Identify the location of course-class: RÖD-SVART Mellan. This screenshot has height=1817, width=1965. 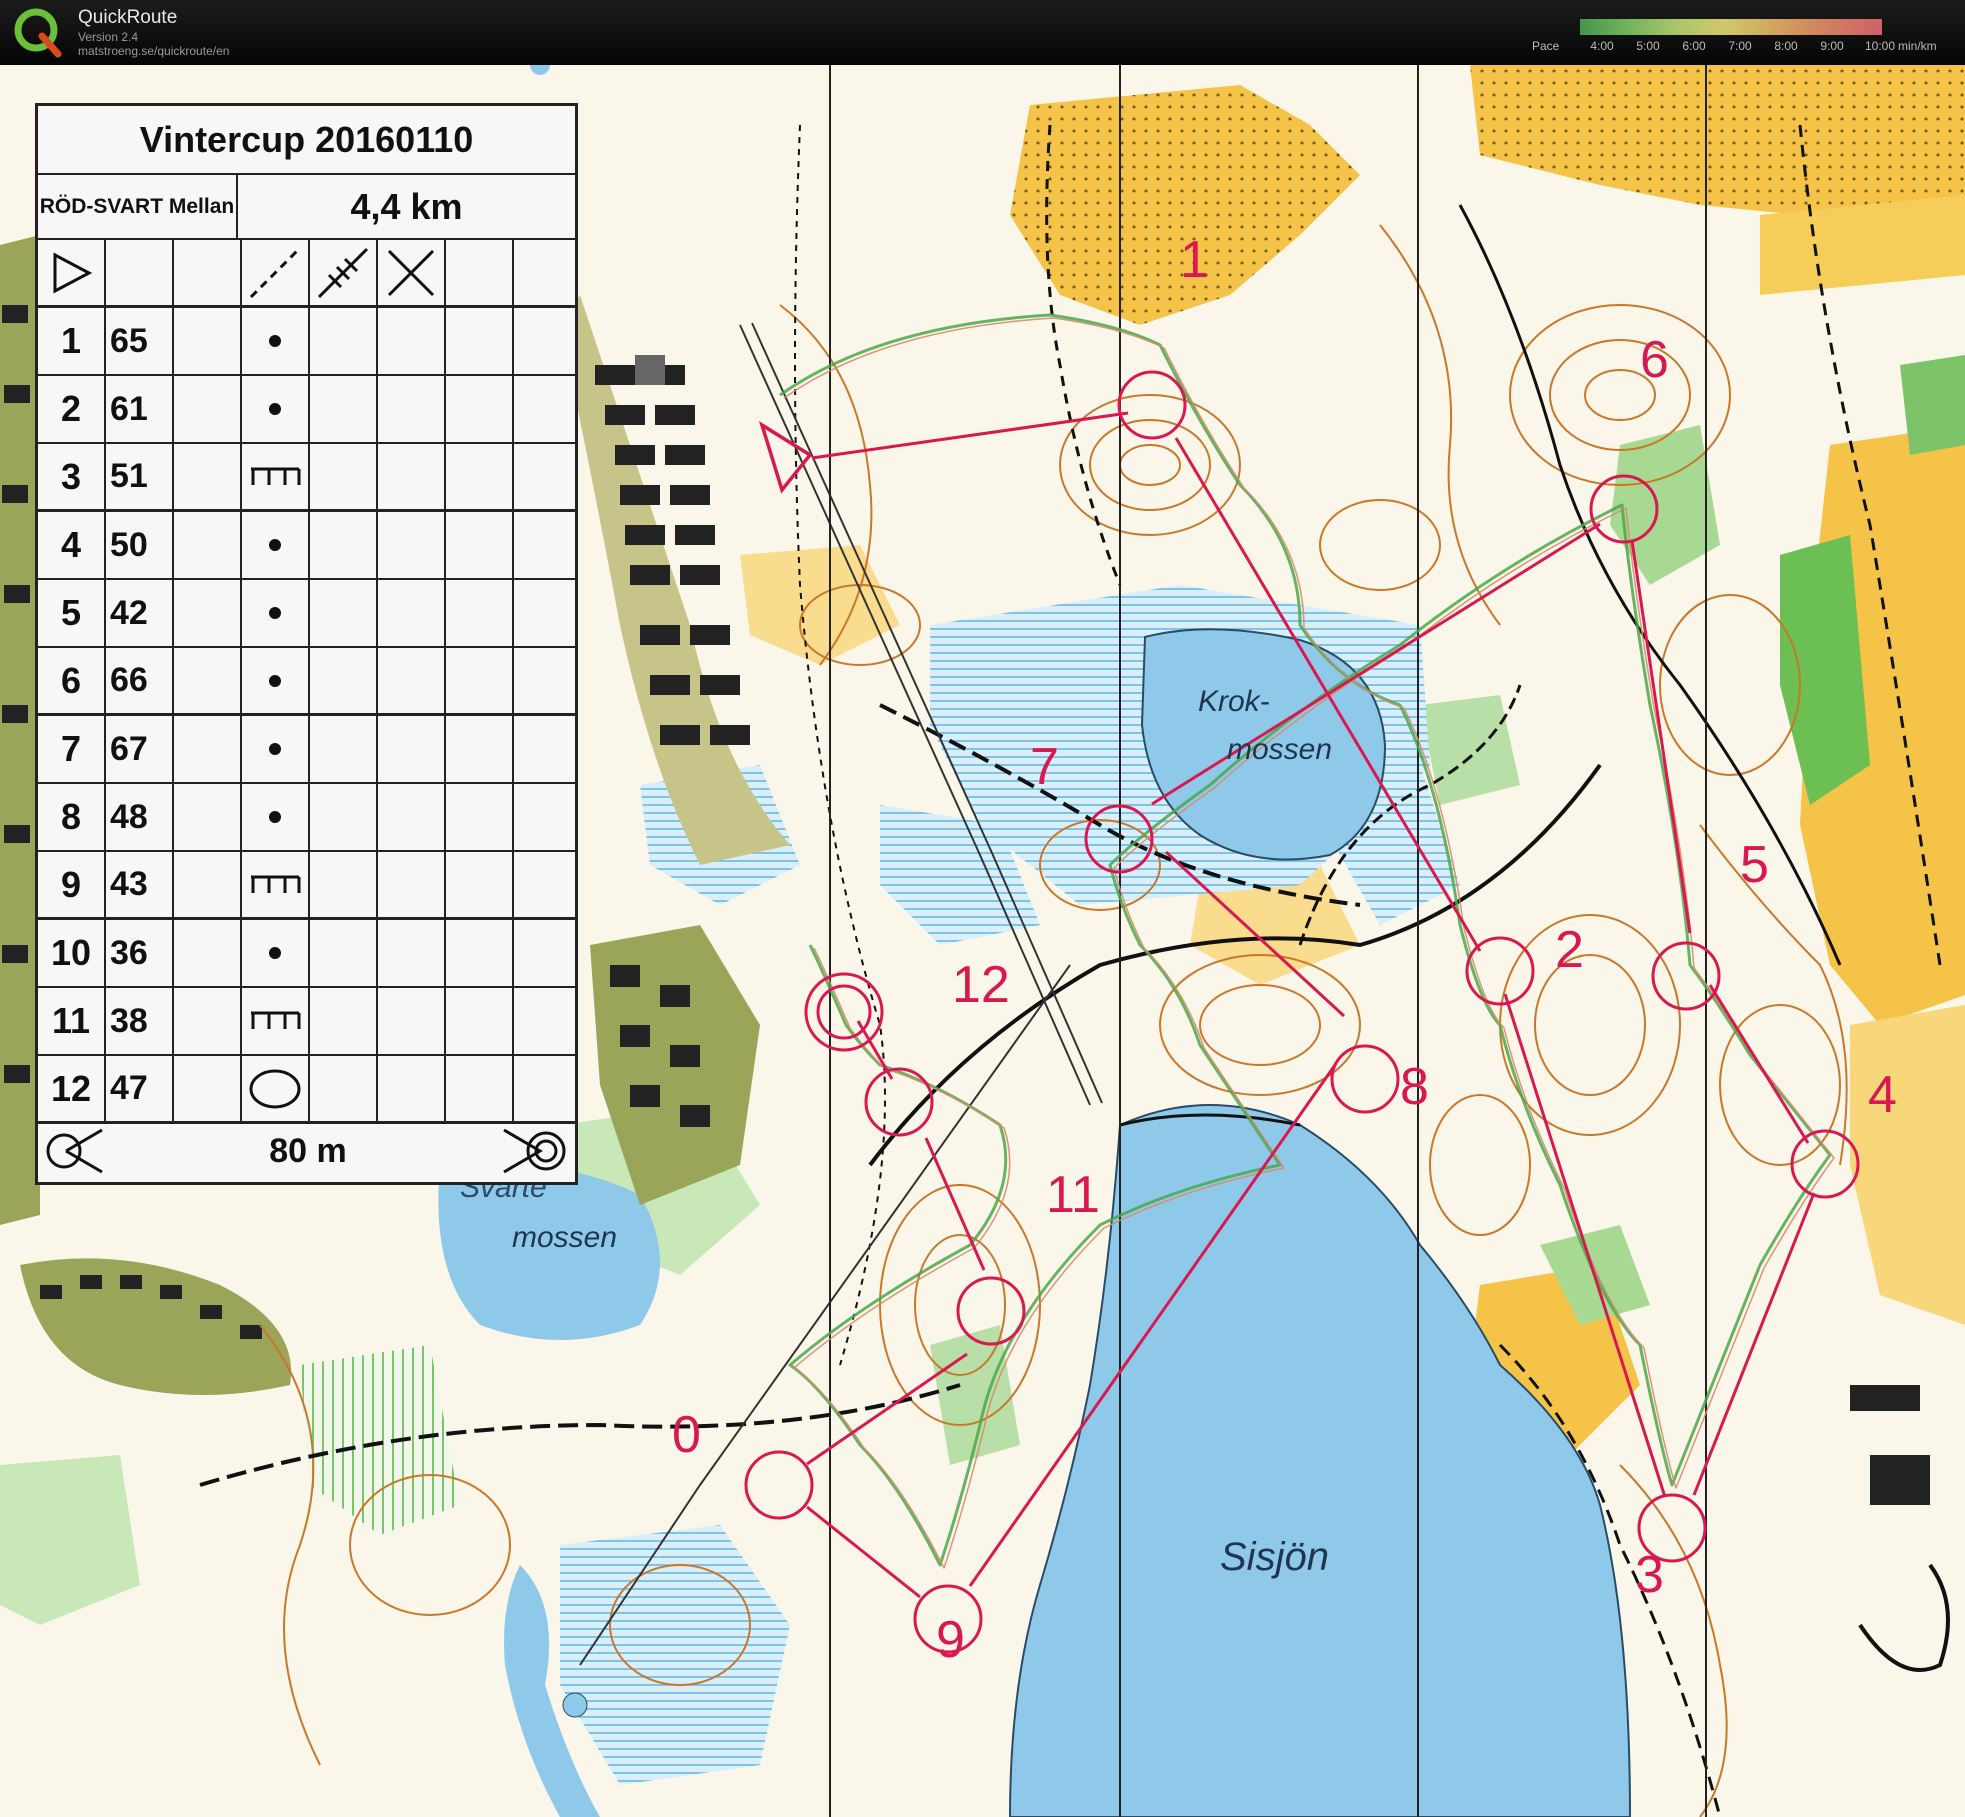
(138, 206).